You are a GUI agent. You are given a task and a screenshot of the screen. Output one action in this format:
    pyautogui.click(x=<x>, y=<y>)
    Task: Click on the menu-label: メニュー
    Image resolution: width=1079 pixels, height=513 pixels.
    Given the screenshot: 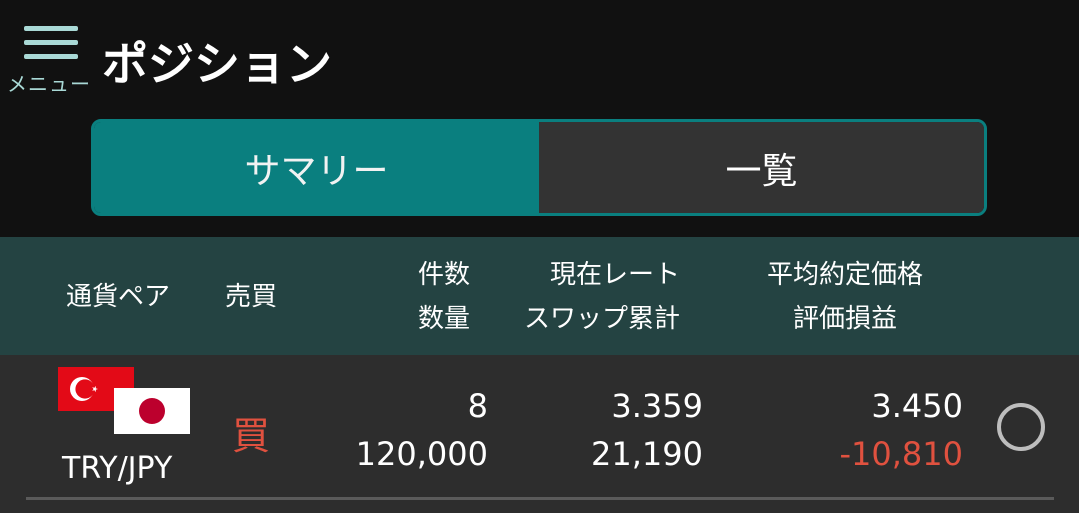 What is the action you would take?
    pyautogui.click(x=49, y=84)
    